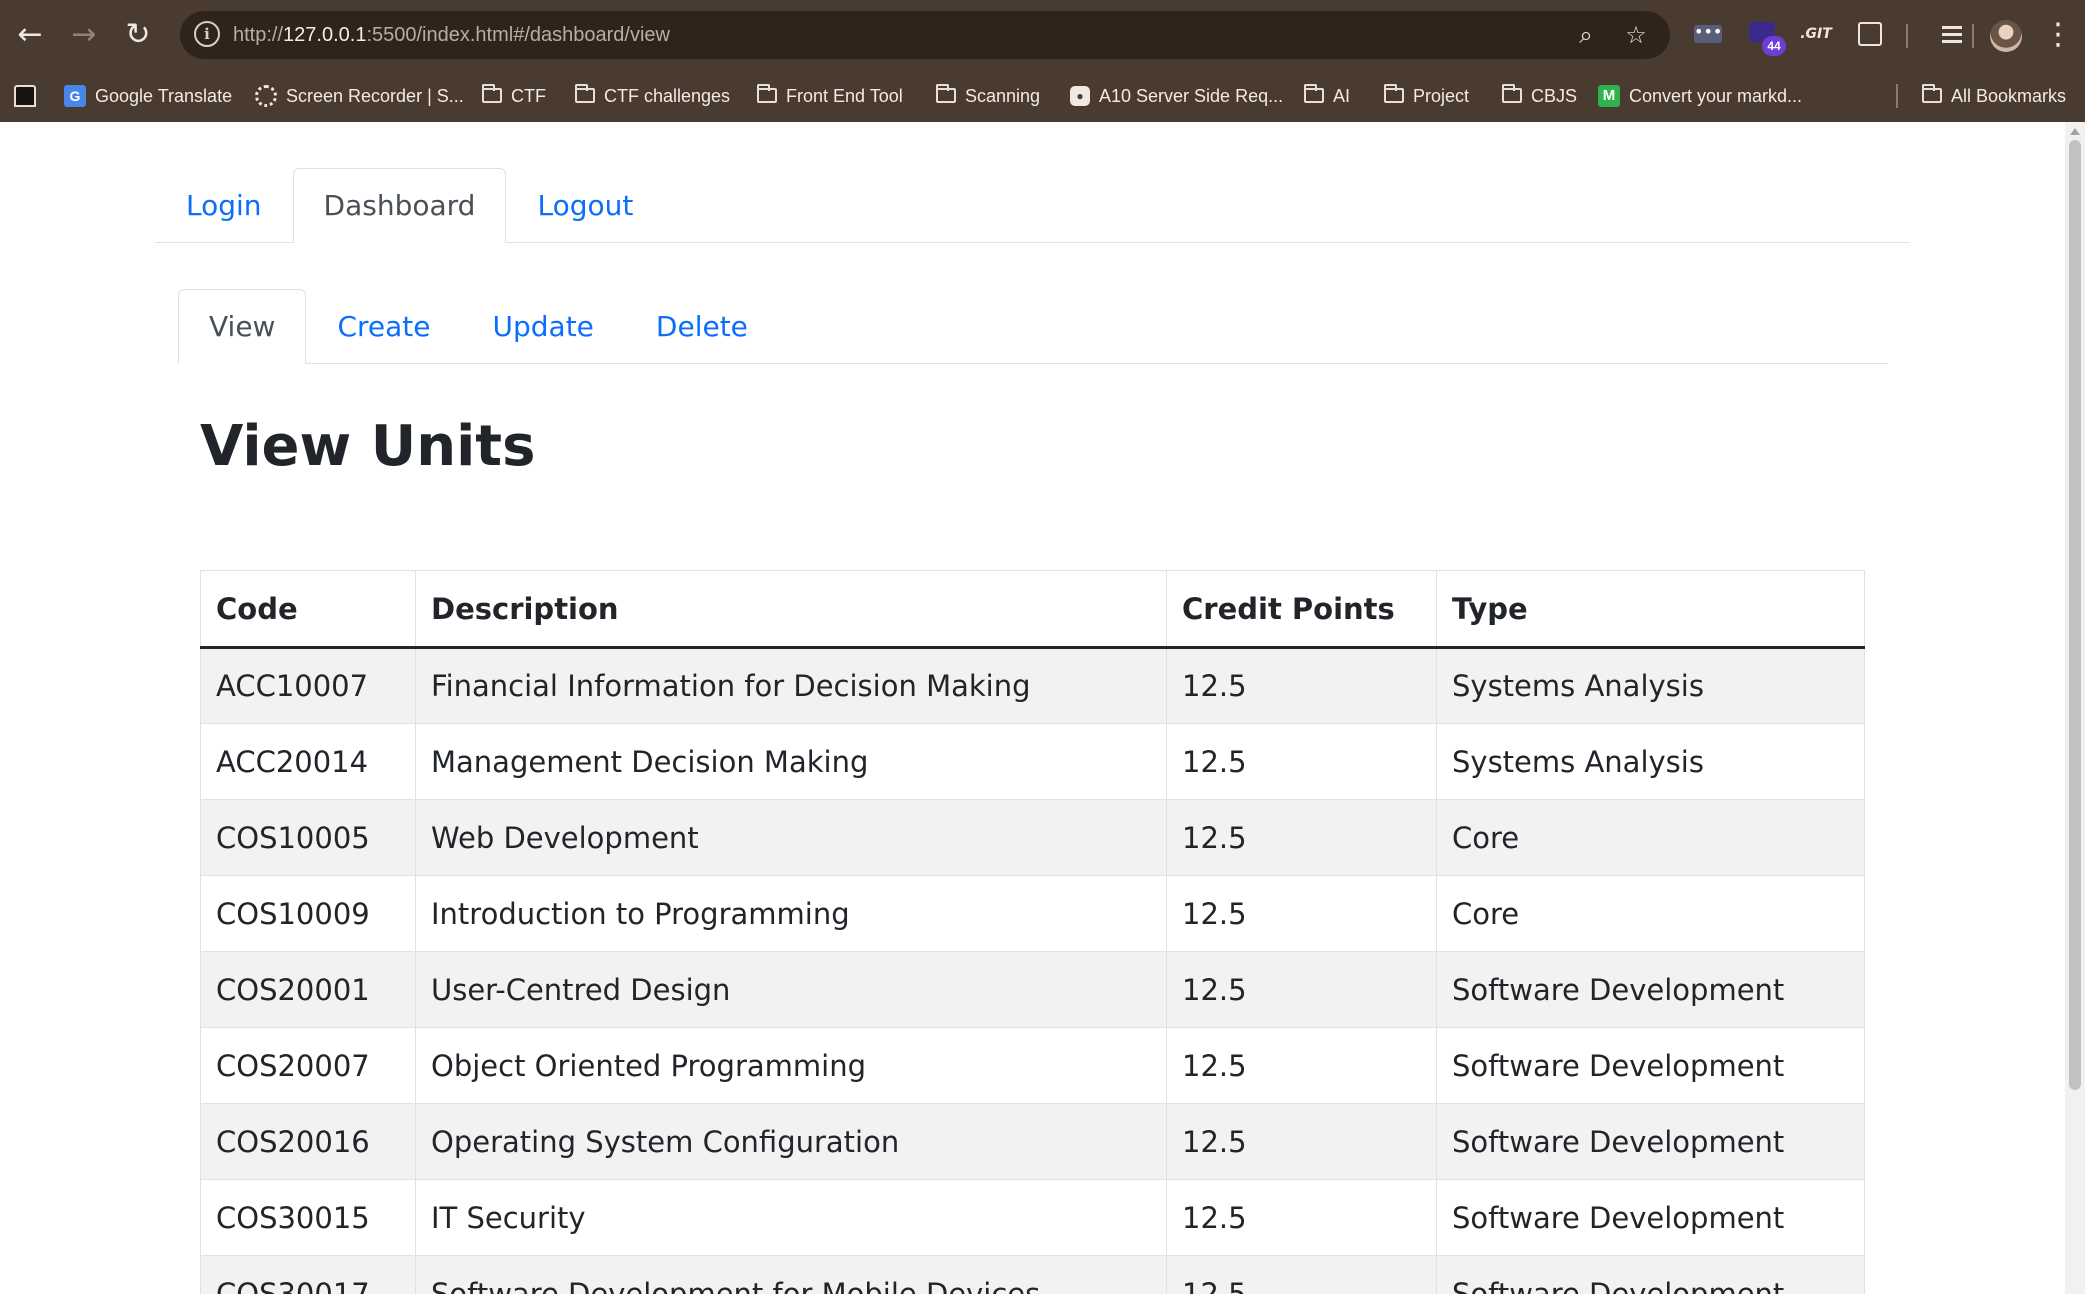  What do you see at coordinates (1342, 96) in the screenshot?
I see `bookmark-label: AI` at bounding box center [1342, 96].